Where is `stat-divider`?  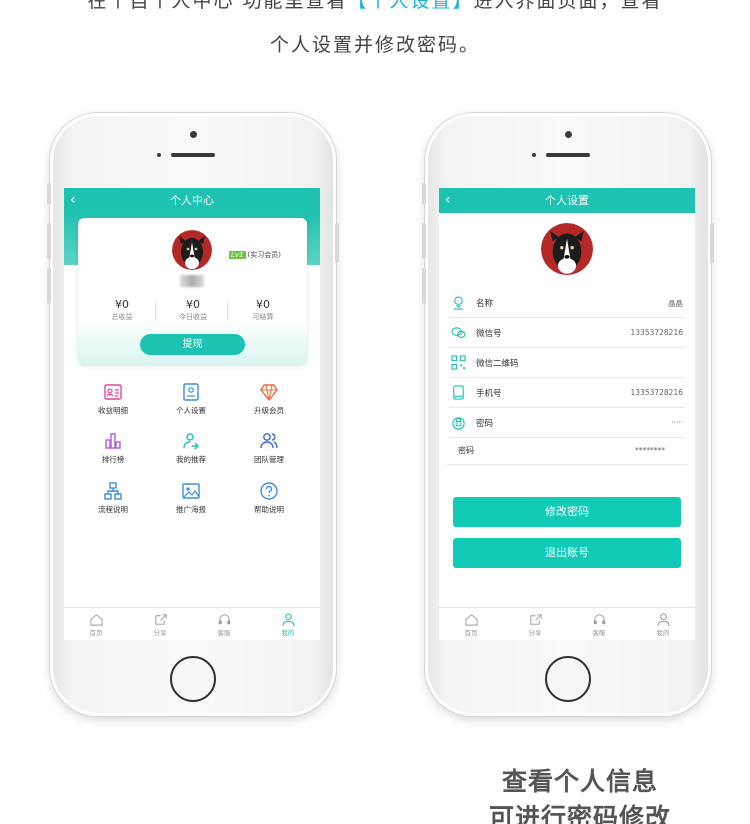
stat-divider is located at coordinates (155, 311).